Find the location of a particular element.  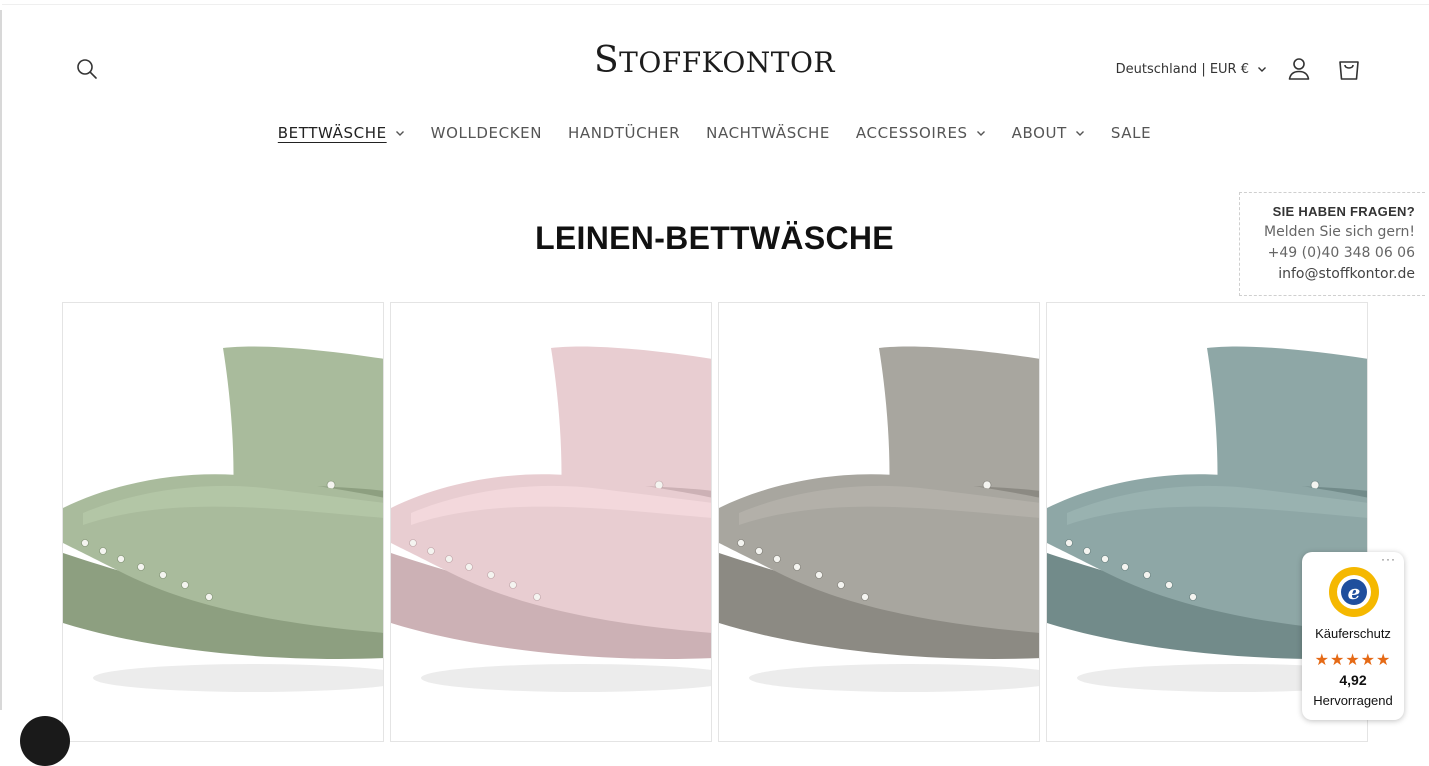

logo-initial: S is located at coordinates (607, 60).